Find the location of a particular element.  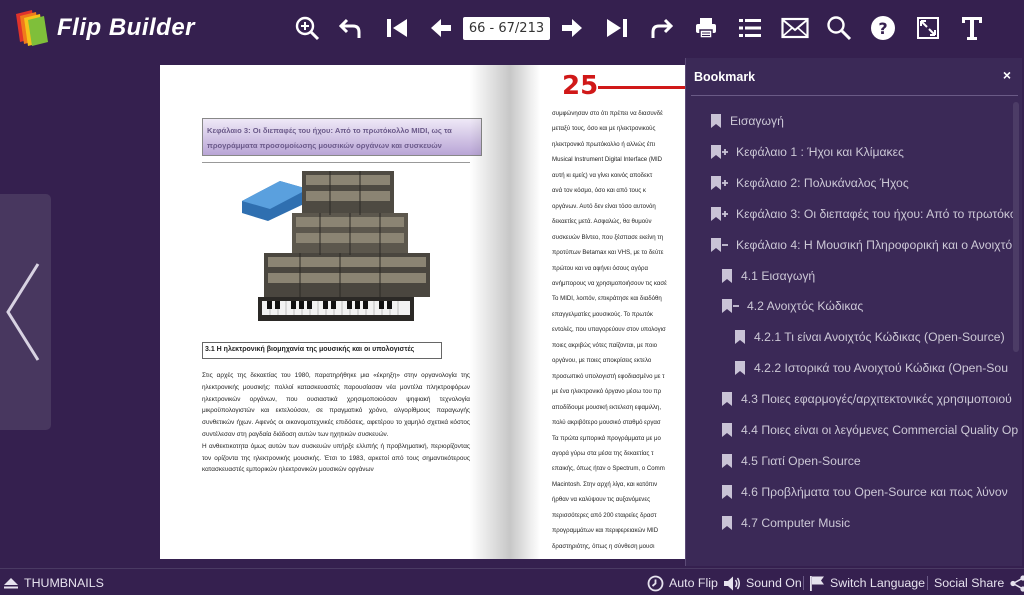

text-line: αγορά γύρω στα μέσα της δεκαετίας τ is located at coordinates (603, 453).